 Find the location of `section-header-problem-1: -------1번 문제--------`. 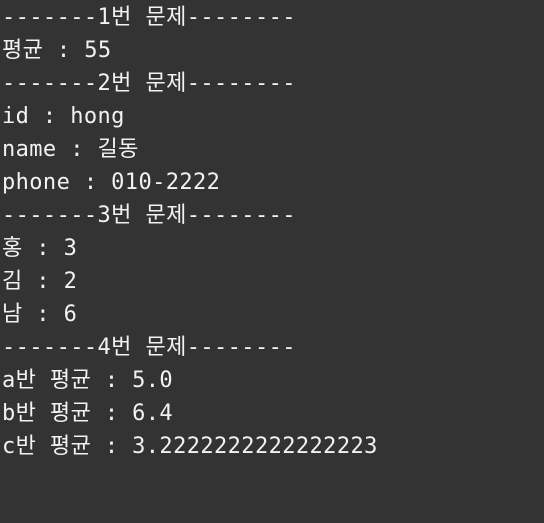

section-header-problem-1: -------1번 문제-------- is located at coordinates (149, 17).